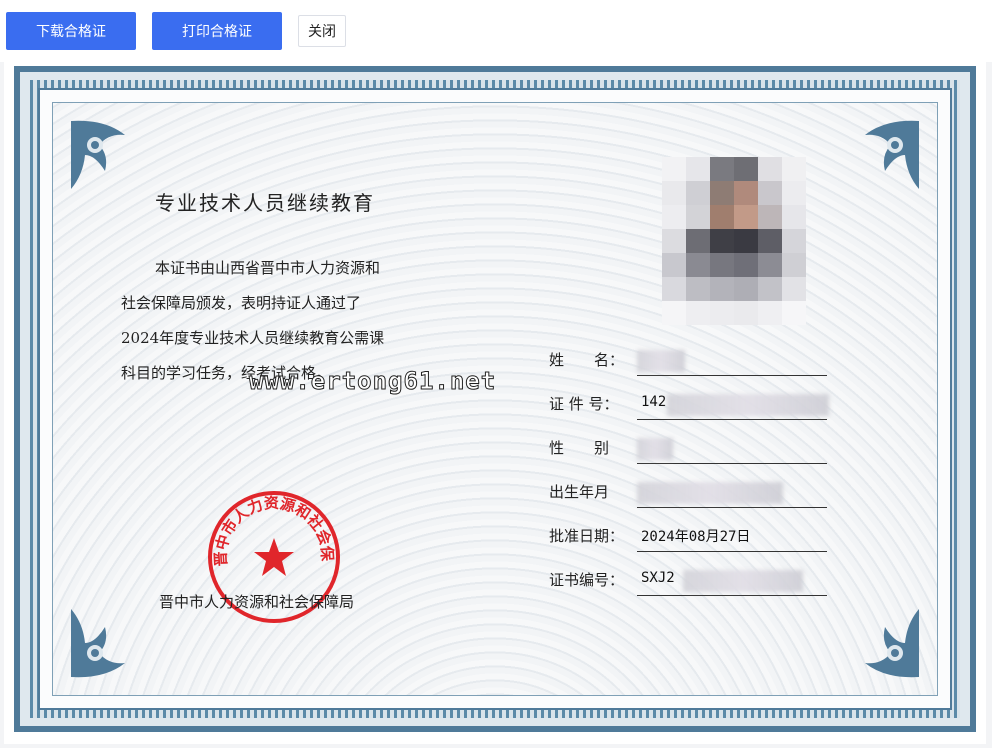  I want to click on close-button: 关闭, so click(322, 31).